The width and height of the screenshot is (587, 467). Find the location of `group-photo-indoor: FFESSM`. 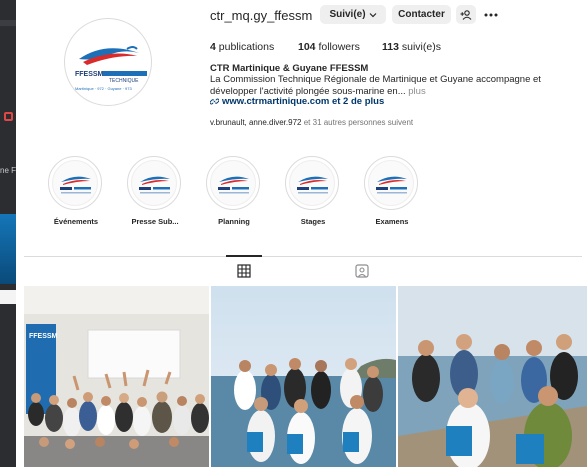

group-photo-indoor: FFESSM is located at coordinates (116, 376).